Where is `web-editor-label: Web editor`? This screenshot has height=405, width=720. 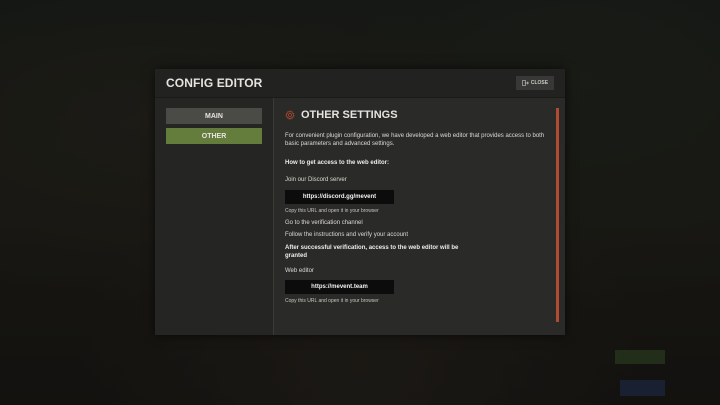
web-editor-label: Web editor is located at coordinates (299, 271).